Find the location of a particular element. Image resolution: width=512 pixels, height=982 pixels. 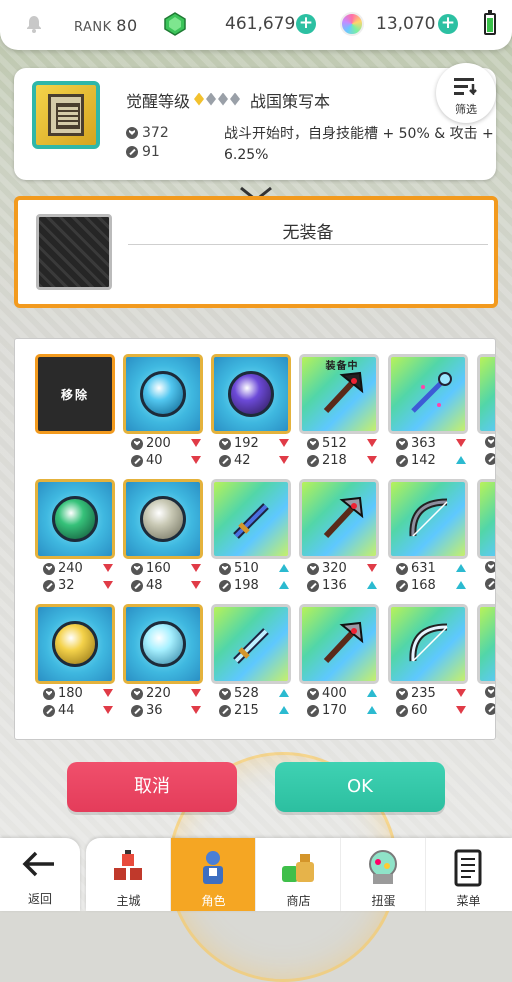

green-orb-icon is located at coordinates (75, 519).